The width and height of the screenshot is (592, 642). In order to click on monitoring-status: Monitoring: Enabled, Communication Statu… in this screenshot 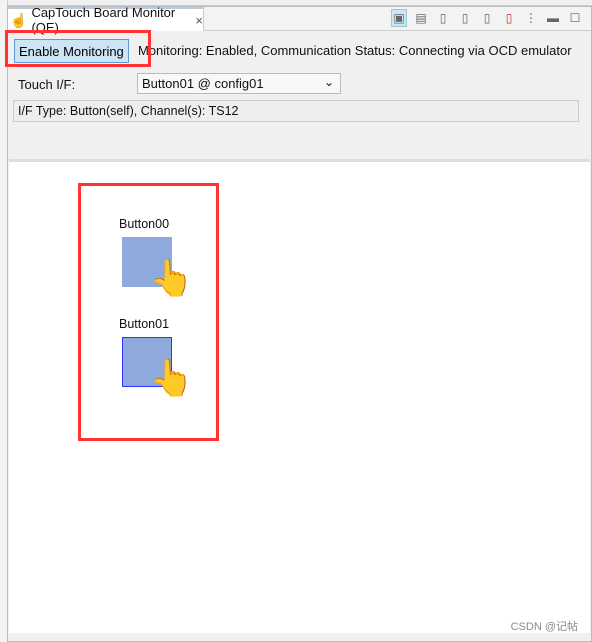, I will do `click(355, 50)`.